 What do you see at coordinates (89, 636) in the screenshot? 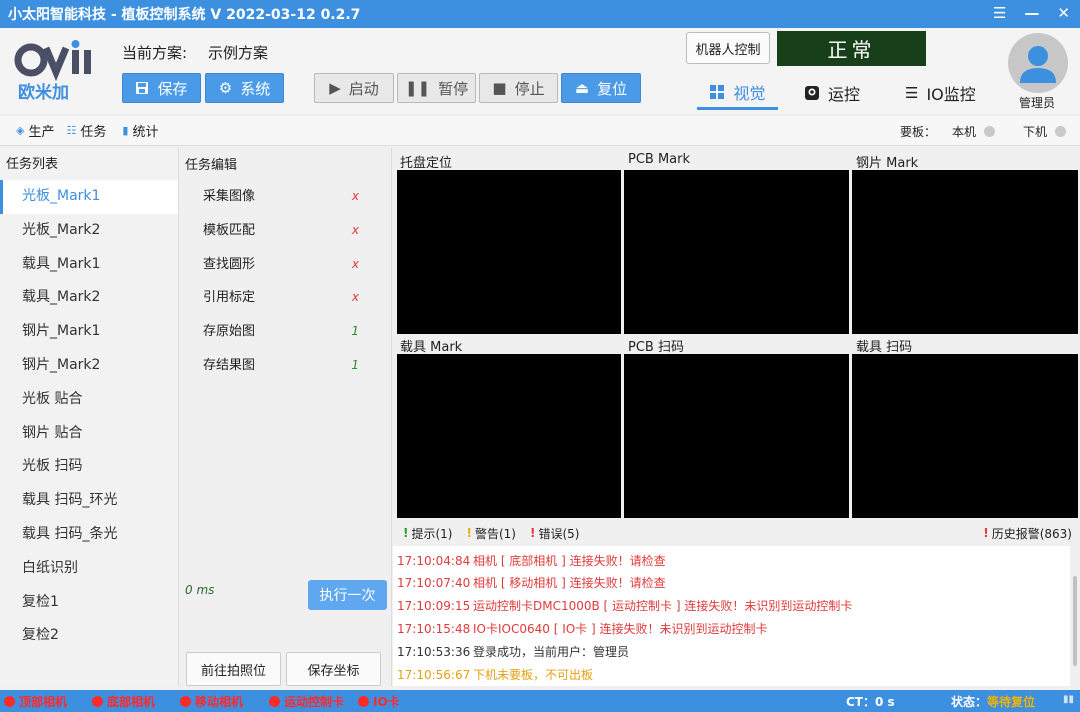
I see `list-item: 复检2` at bounding box center [89, 636].